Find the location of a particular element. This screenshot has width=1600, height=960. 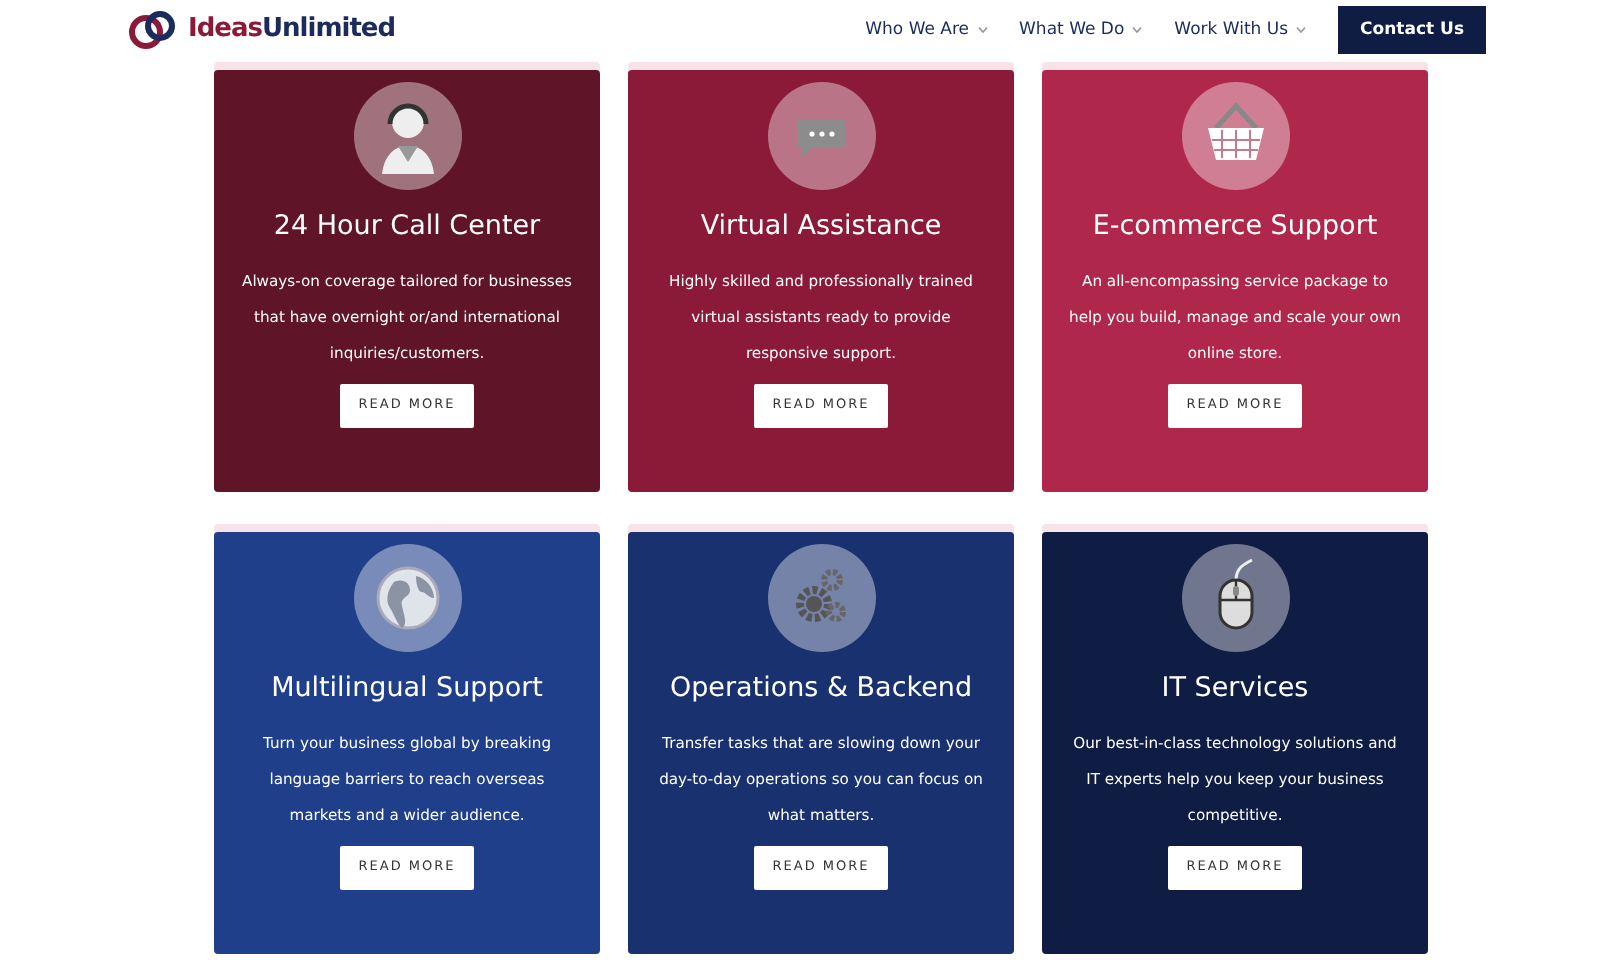

service-title: Virtual Assistance is located at coordinates (821, 227).